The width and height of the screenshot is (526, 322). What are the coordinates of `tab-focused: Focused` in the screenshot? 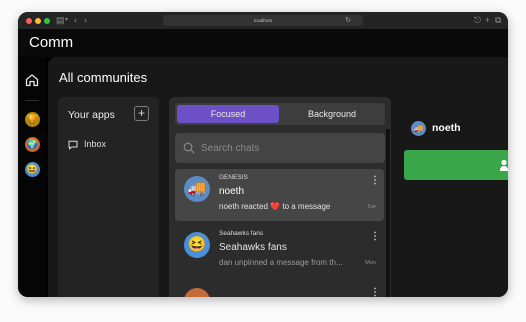 It's located at (228, 114).